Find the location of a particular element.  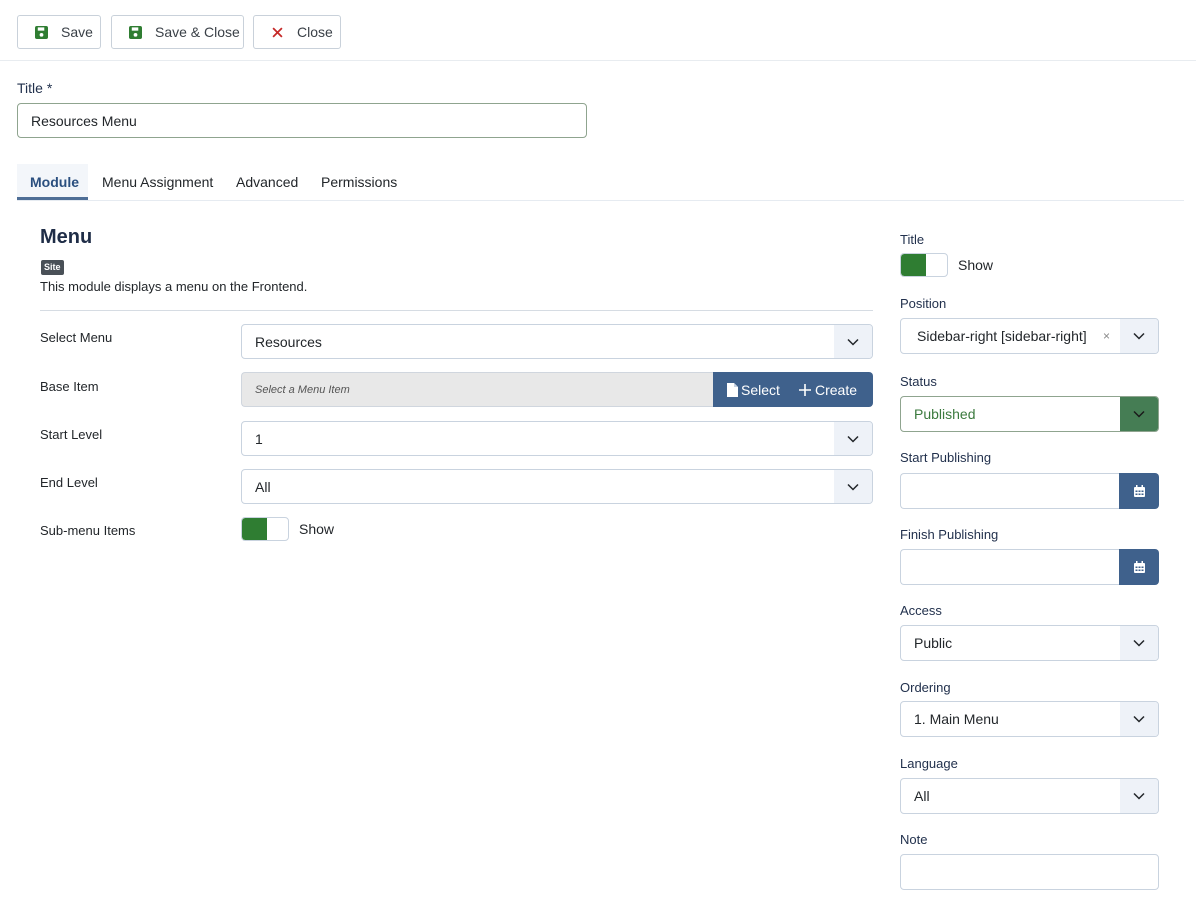

toolbar: Save Save & Close Close is located at coordinates (598, 30).